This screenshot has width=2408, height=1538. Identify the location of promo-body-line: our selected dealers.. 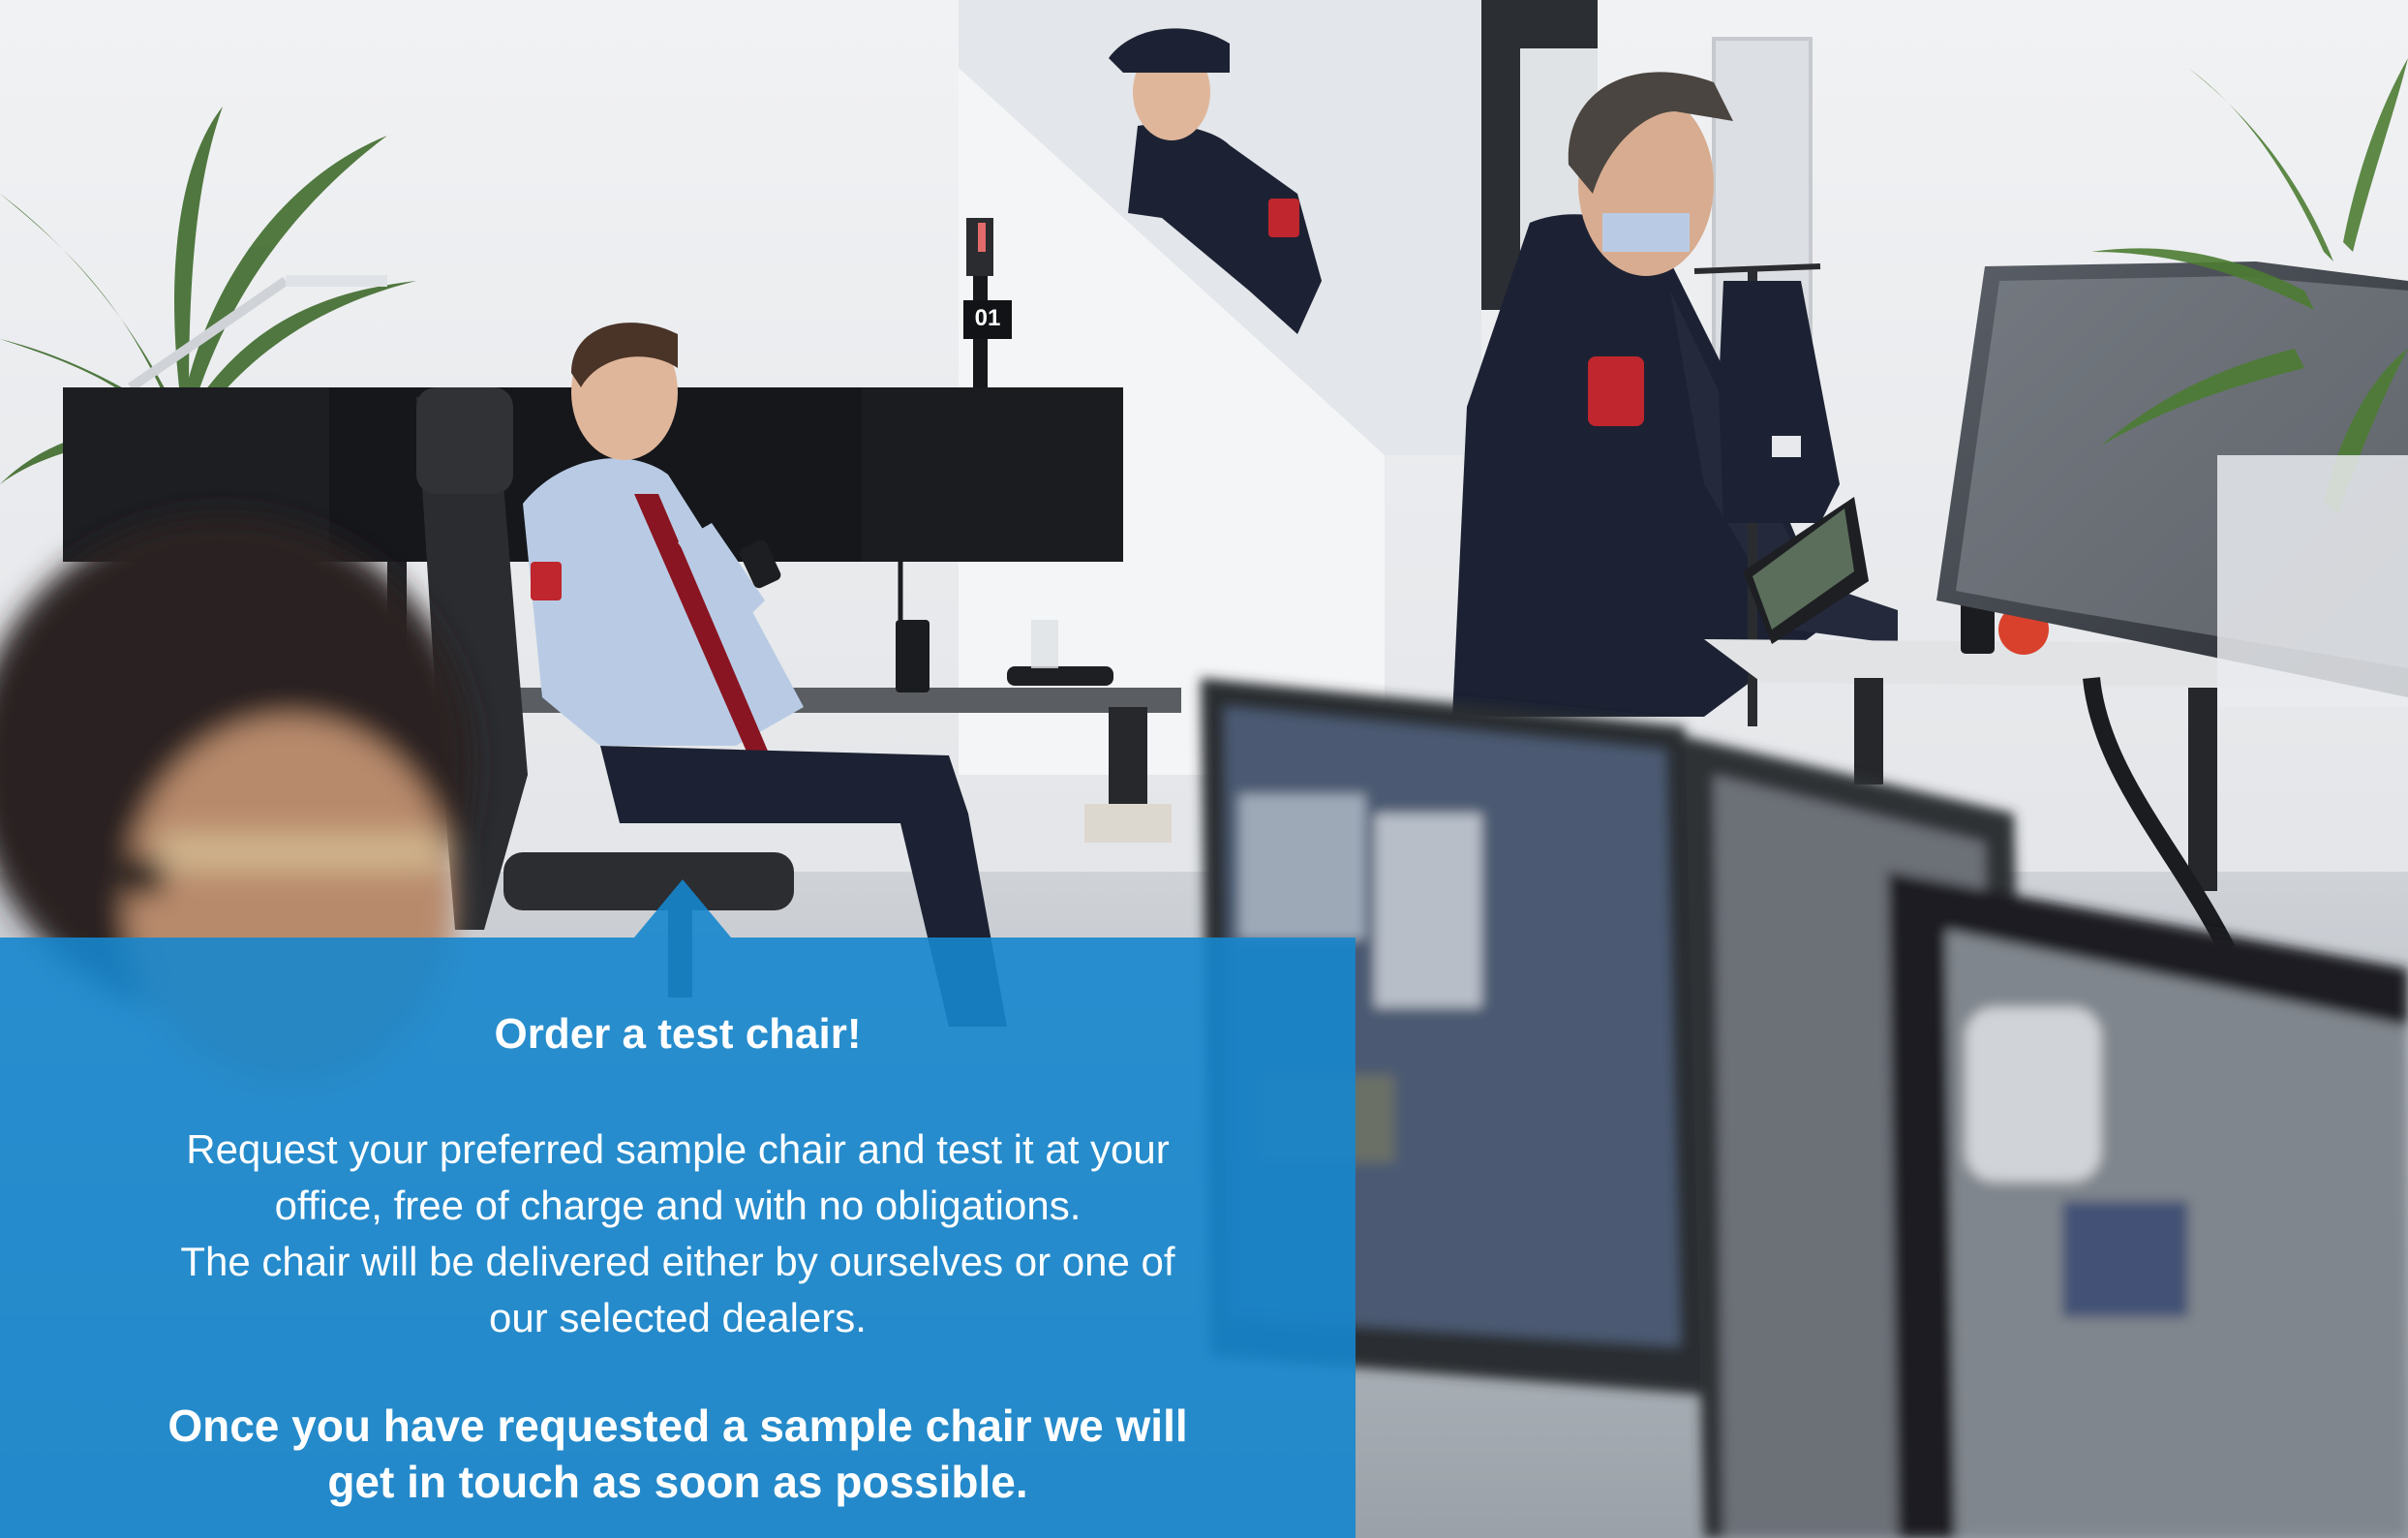
(678, 1317).